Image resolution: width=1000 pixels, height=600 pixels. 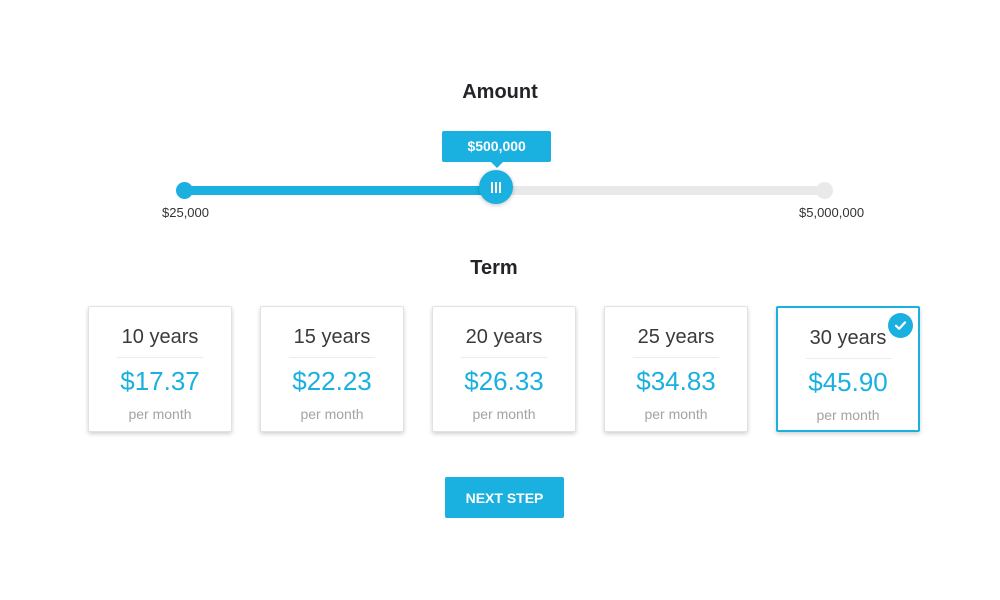 I want to click on next-step-button: NEXT STEP, so click(x=504, y=497).